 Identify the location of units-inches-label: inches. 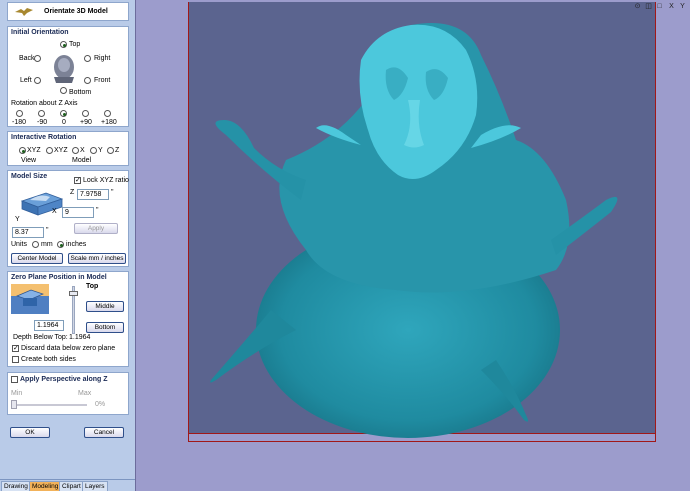
(76, 244).